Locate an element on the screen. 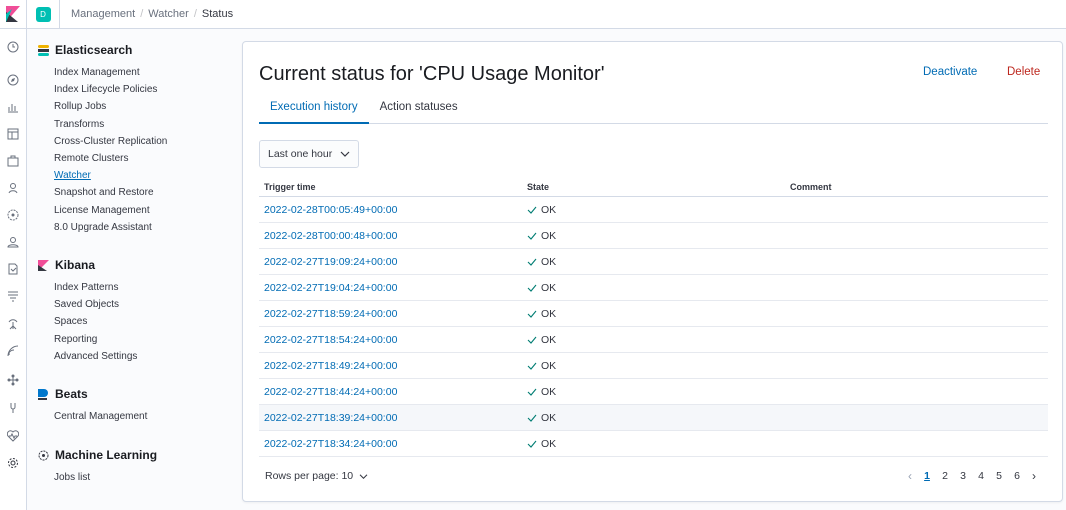 The image size is (1066, 510). time-range-select: Last one hour is located at coordinates (309, 154).